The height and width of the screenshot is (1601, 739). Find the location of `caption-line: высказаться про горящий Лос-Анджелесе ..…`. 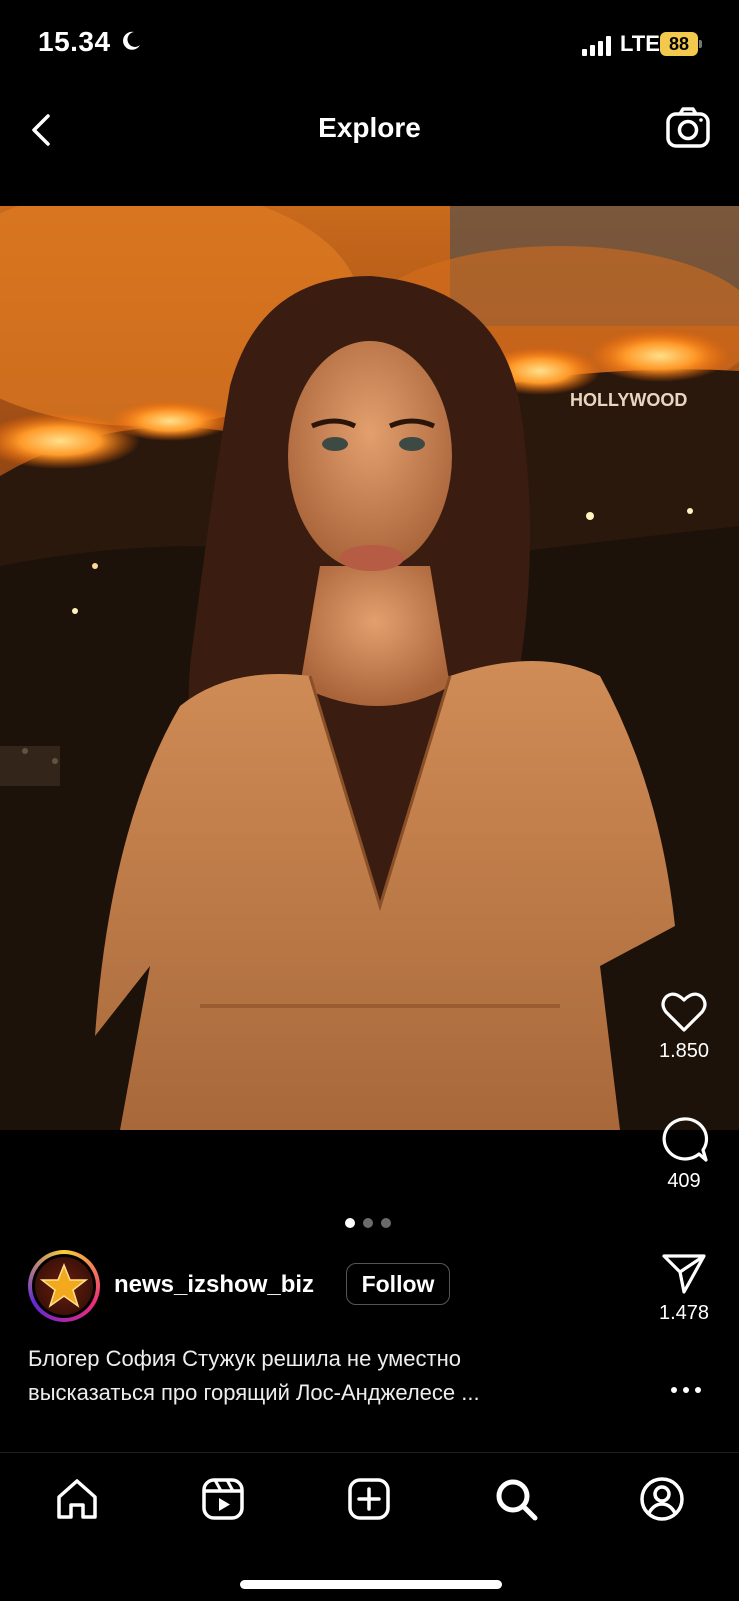

caption-line: высказаться про горящий Лос-Анджелесе ..… is located at coordinates (254, 1392).